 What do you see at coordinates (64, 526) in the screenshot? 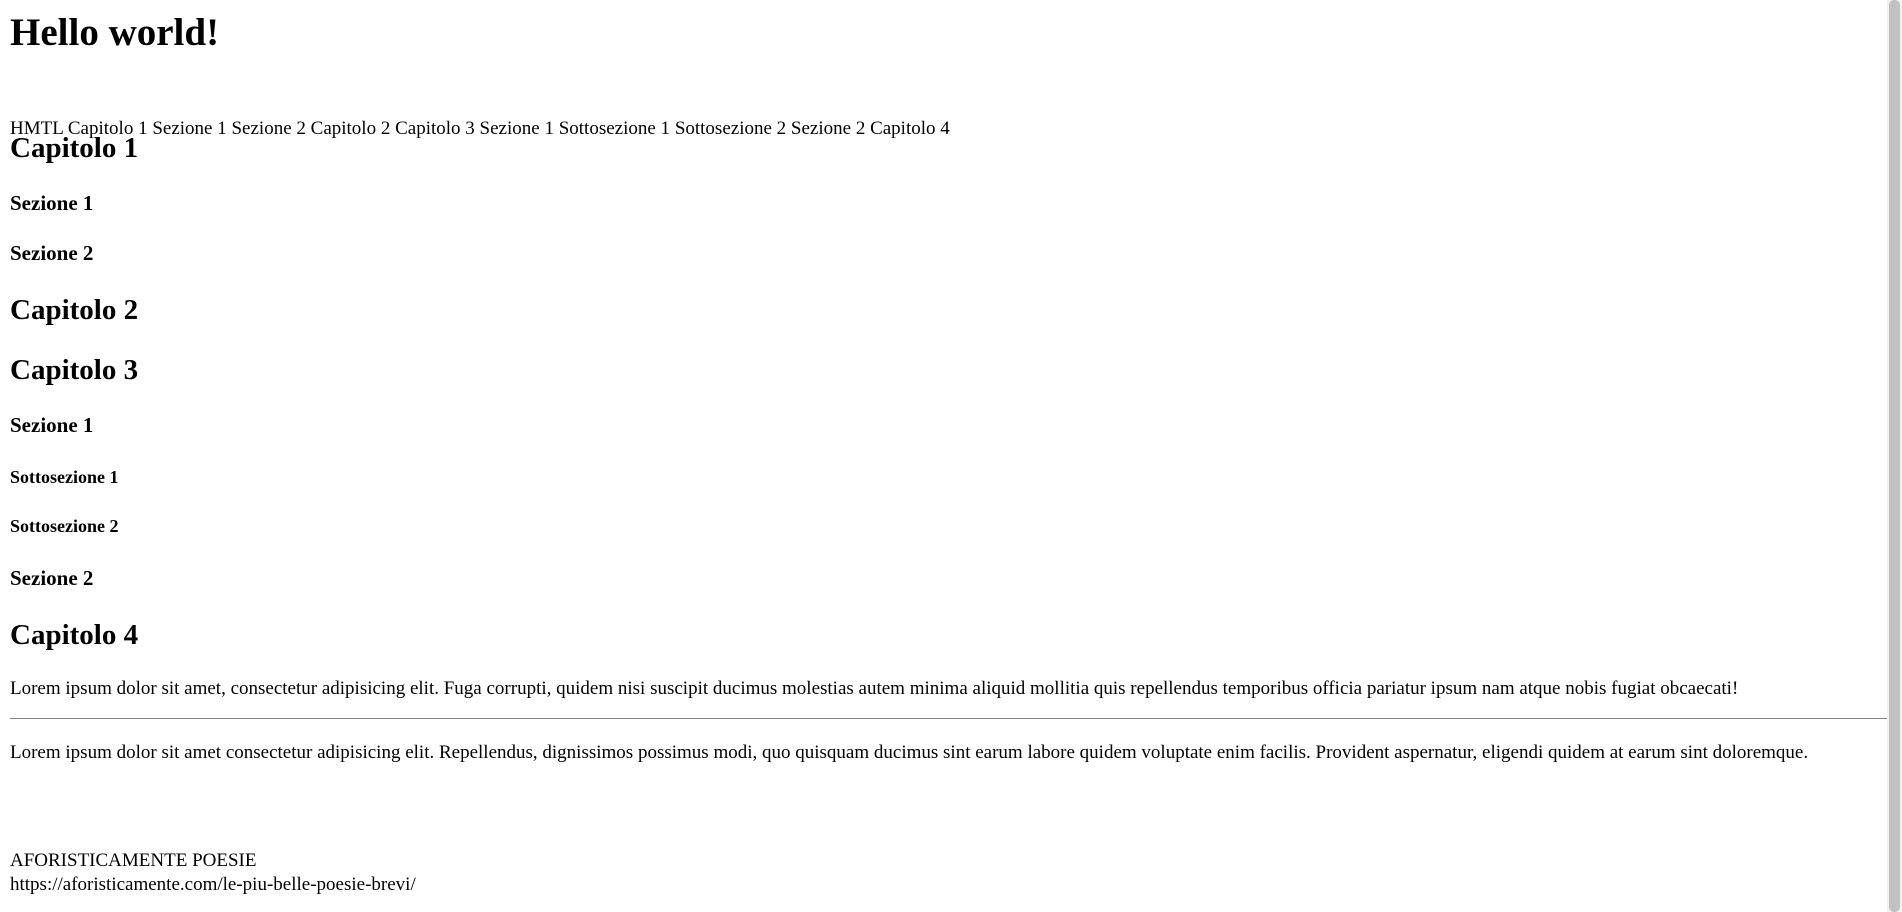
I see `heading-sottosezione-2: Sottosezione 2` at bounding box center [64, 526].